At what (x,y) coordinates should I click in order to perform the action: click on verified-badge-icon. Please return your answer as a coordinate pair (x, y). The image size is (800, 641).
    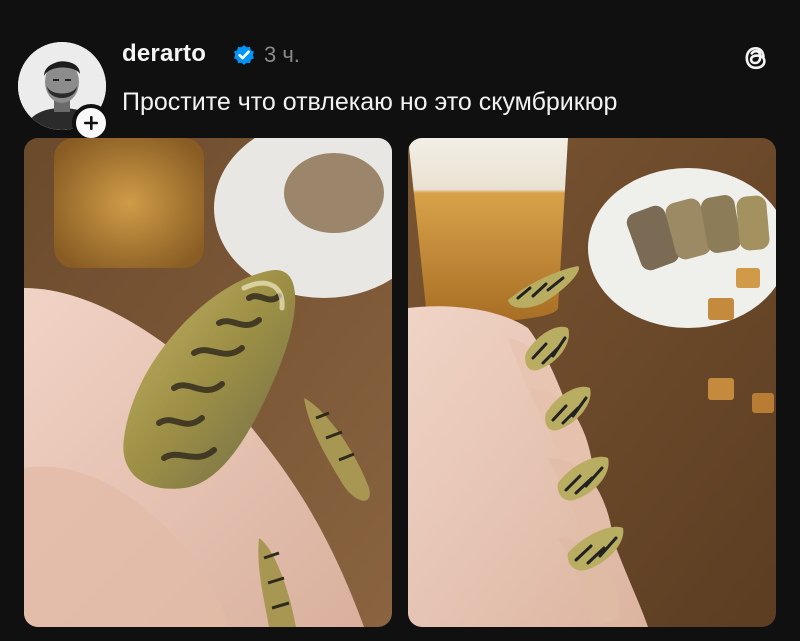
    Looking at the image, I should click on (244, 55).